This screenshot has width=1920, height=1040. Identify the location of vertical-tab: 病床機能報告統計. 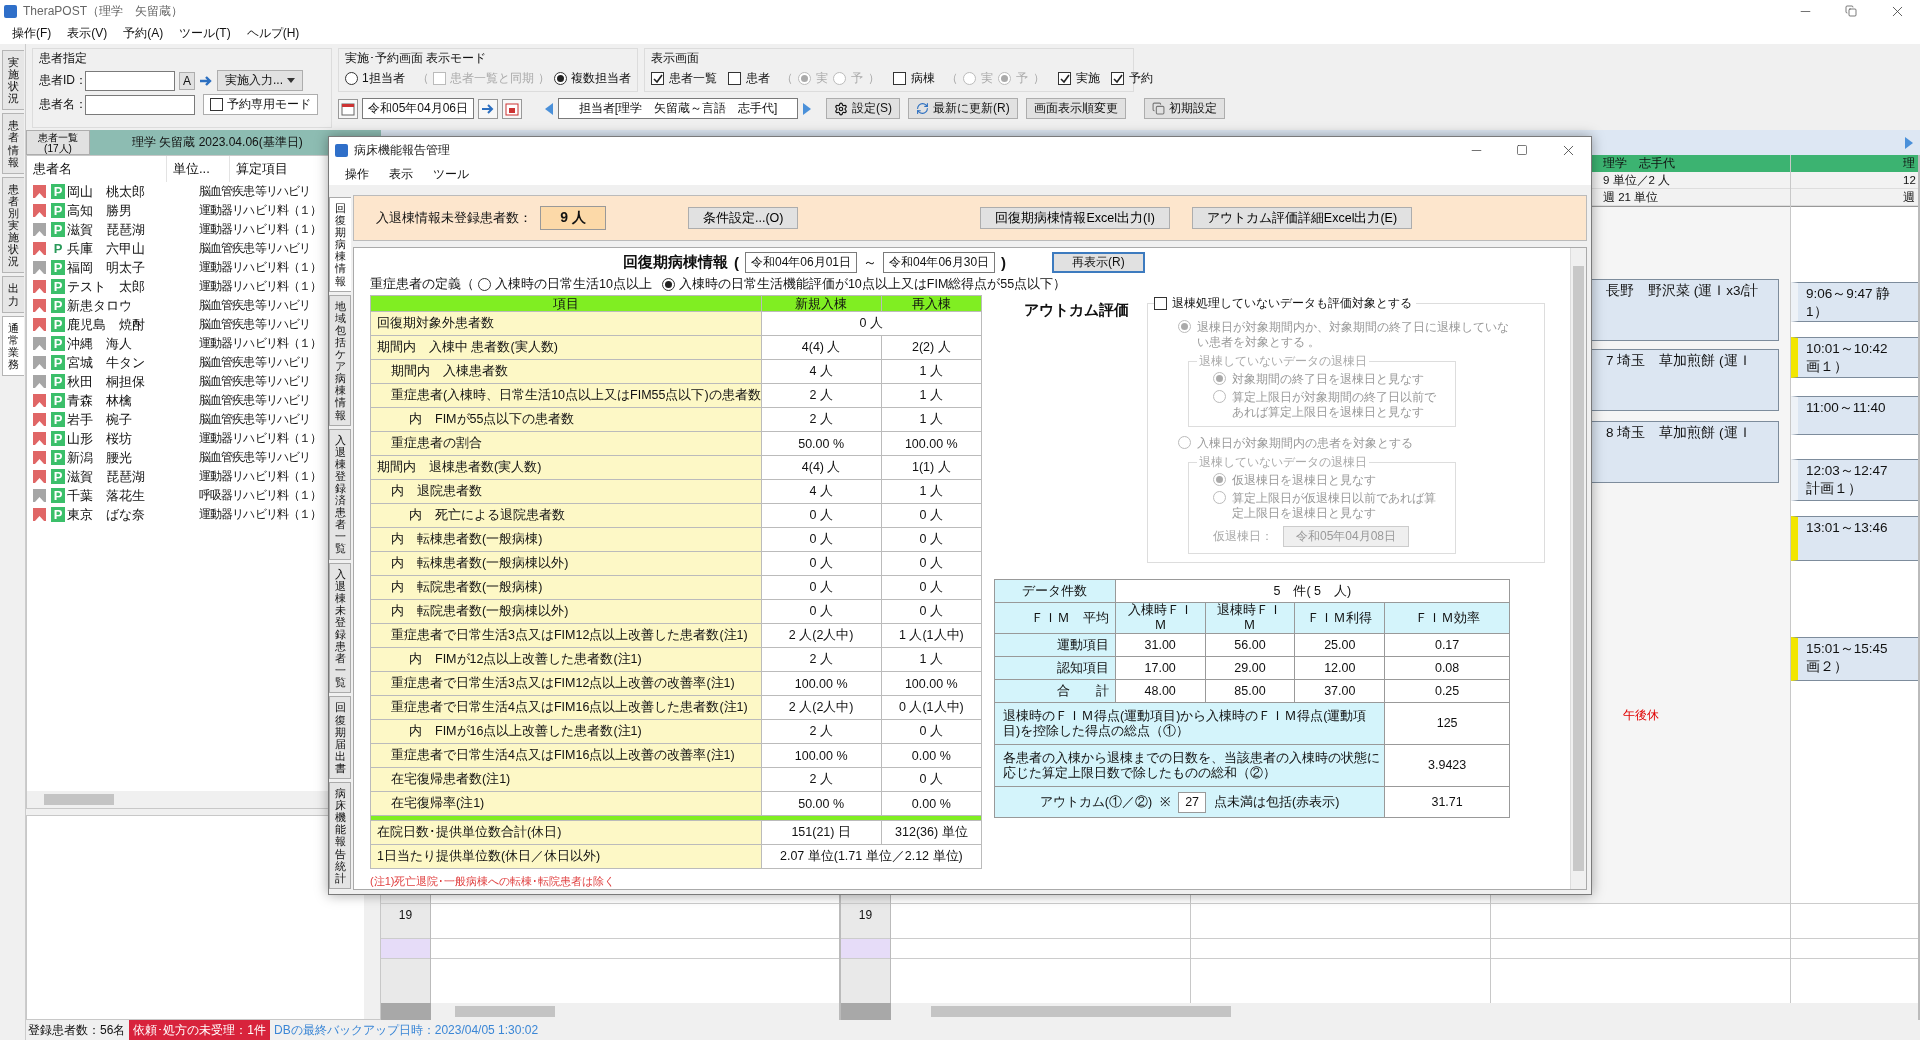
(340, 835).